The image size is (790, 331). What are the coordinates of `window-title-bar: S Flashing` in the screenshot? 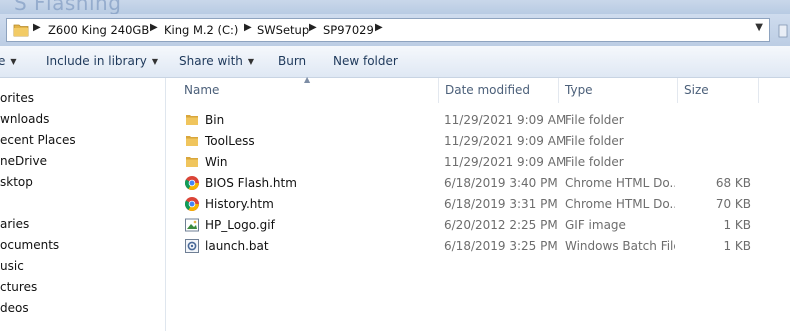 It's located at (395, 7).